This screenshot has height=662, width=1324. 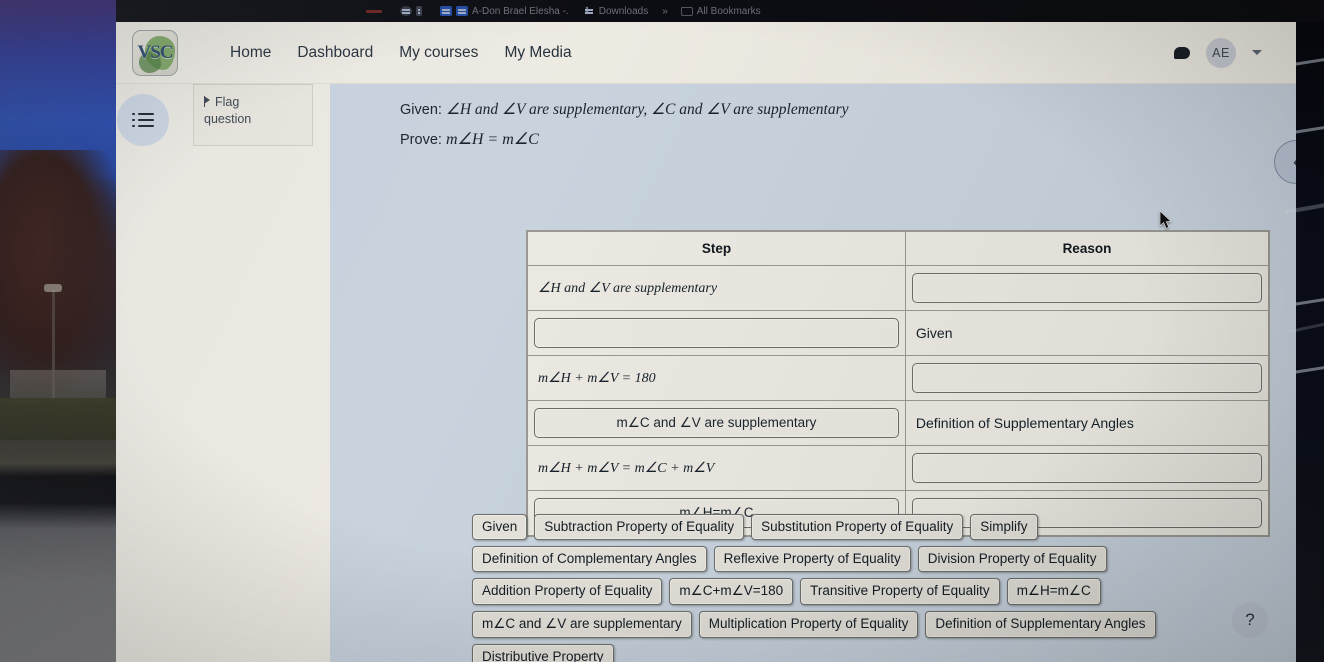 I want to click on site-logo: VSC, so click(x=155, y=52).